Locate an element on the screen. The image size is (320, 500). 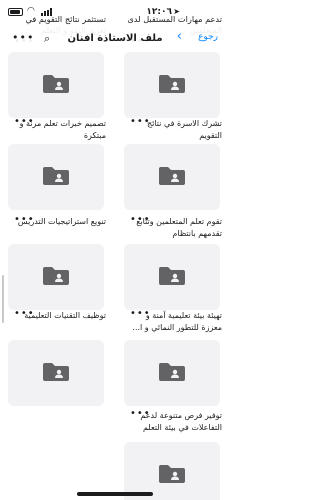
folder-card: توظيف التقنيات التعليمية ••• is located at coordinates (57, 357).